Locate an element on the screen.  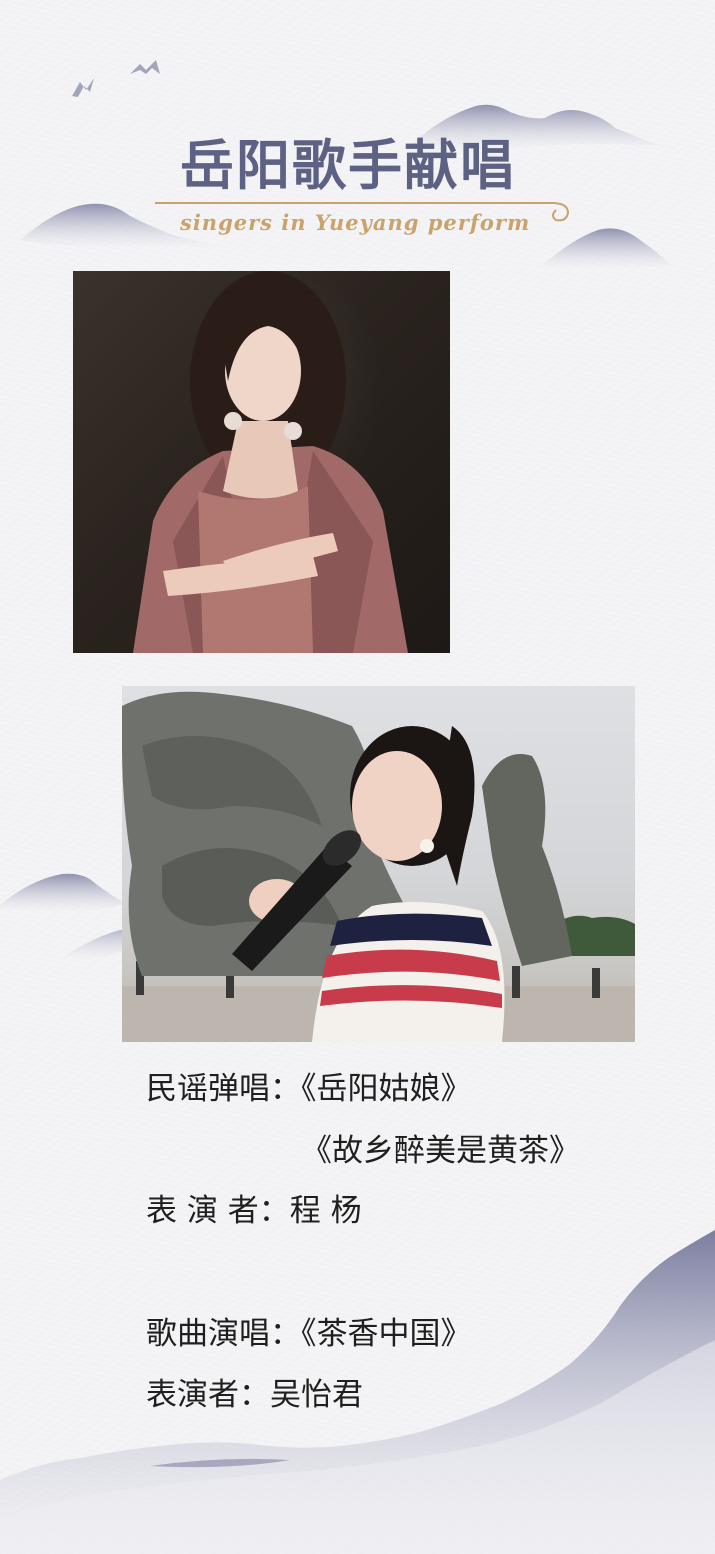
performance-2-performer: 吴怡君 is located at coordinates (316, 1395).